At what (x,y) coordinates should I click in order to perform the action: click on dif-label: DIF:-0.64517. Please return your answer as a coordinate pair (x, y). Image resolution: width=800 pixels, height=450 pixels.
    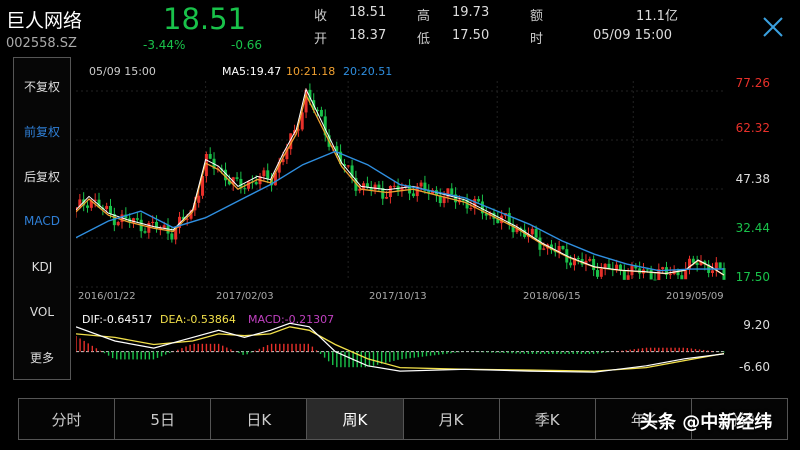
    Looking at the image, I should click on (117, 319).